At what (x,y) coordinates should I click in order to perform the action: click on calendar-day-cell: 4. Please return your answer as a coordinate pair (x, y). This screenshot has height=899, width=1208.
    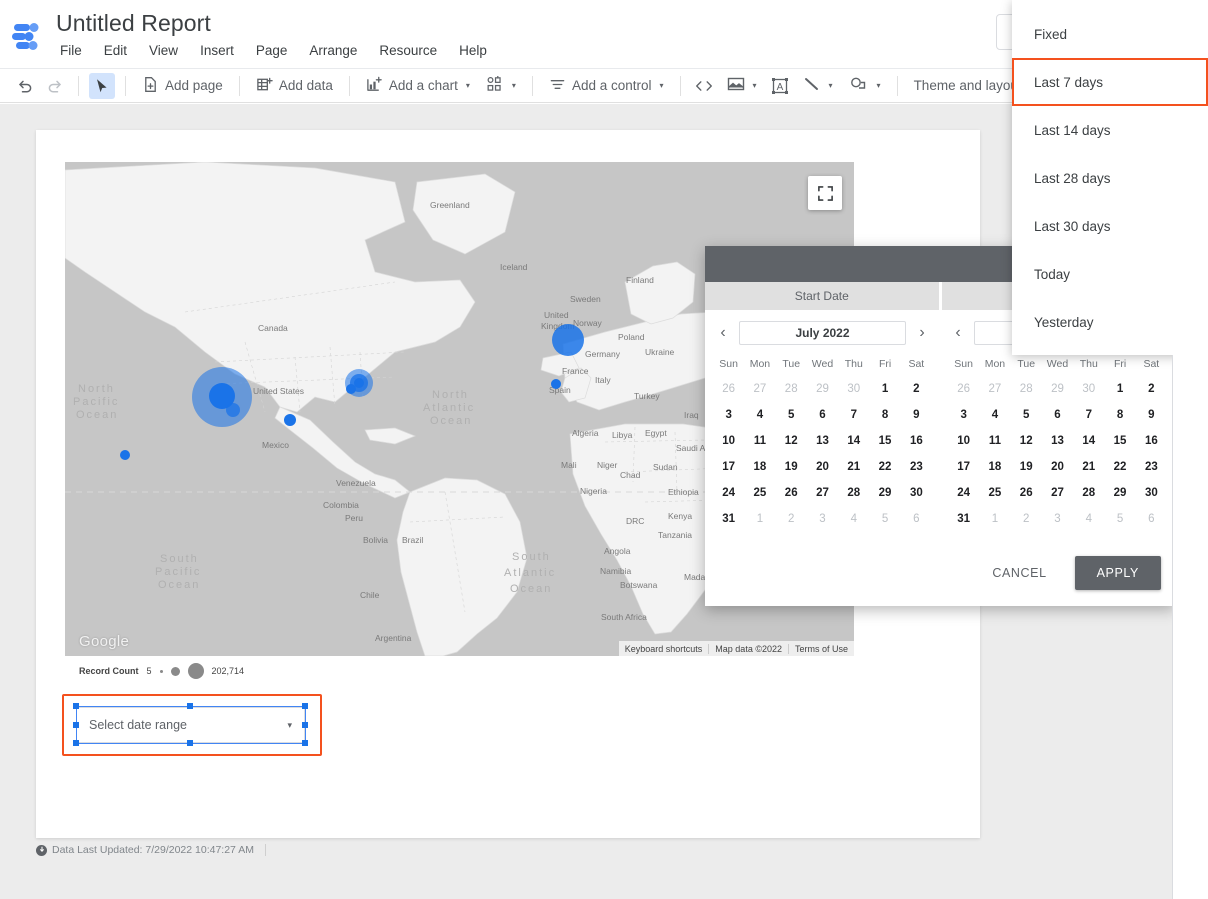
    Looking at the image, I should click on (759, 415).